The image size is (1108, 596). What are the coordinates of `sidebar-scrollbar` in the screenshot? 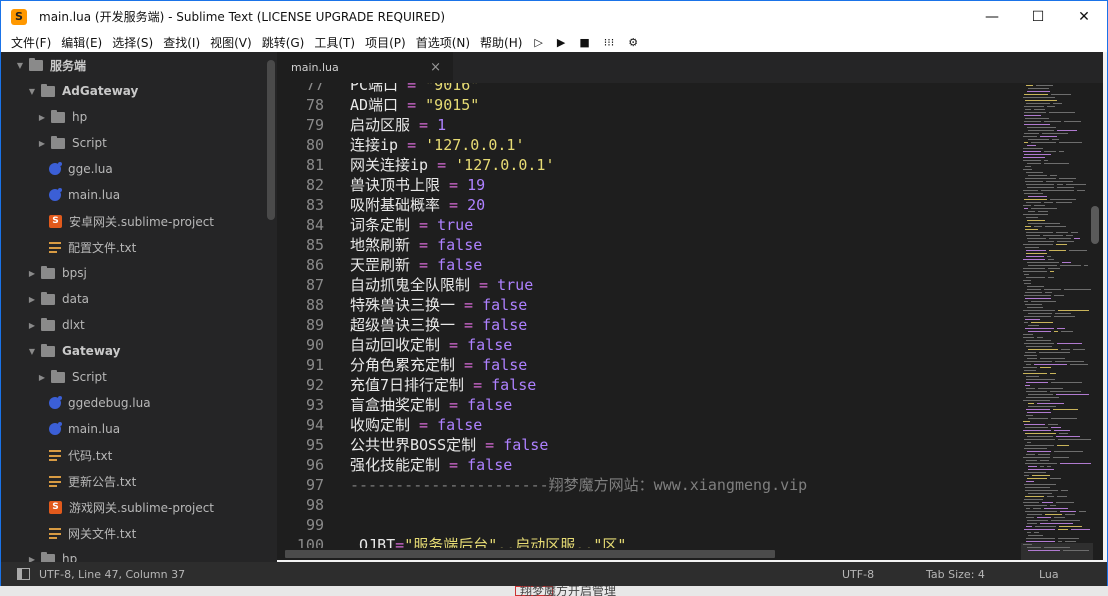 It's located at (271, 140).